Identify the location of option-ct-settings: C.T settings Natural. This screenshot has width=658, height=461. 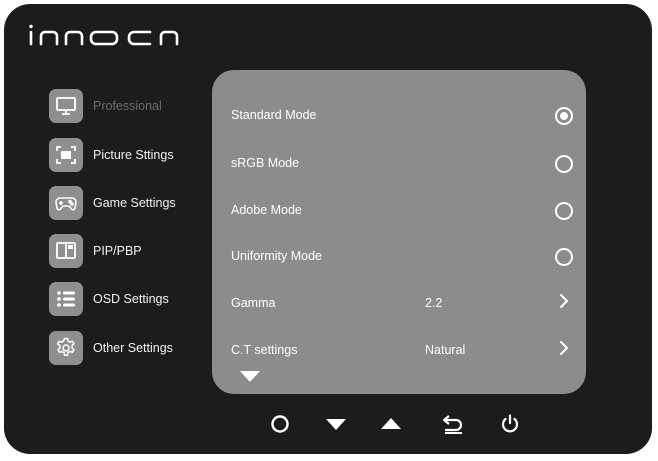
(399, 351).